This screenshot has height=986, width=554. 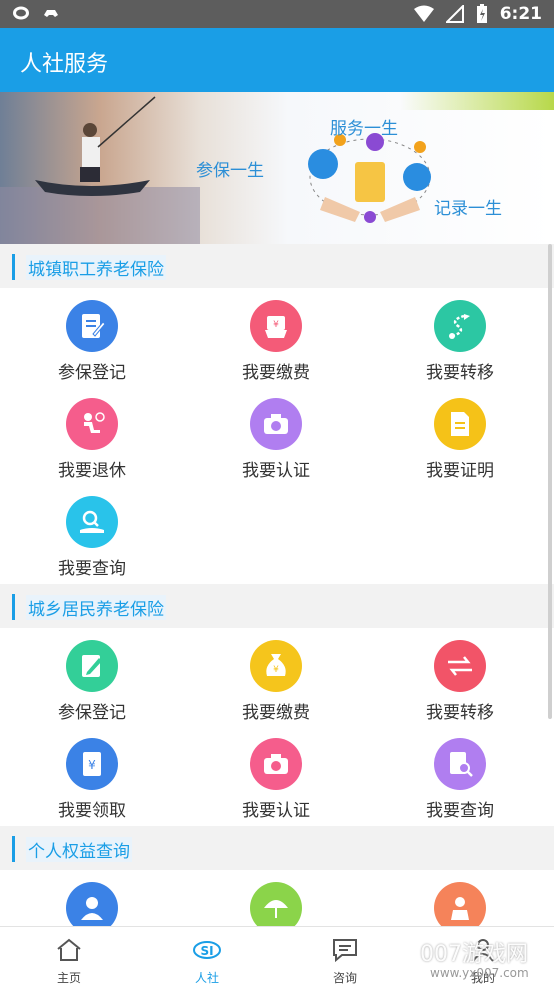 I want to click on worker-icon, so click(x=460, y=904).